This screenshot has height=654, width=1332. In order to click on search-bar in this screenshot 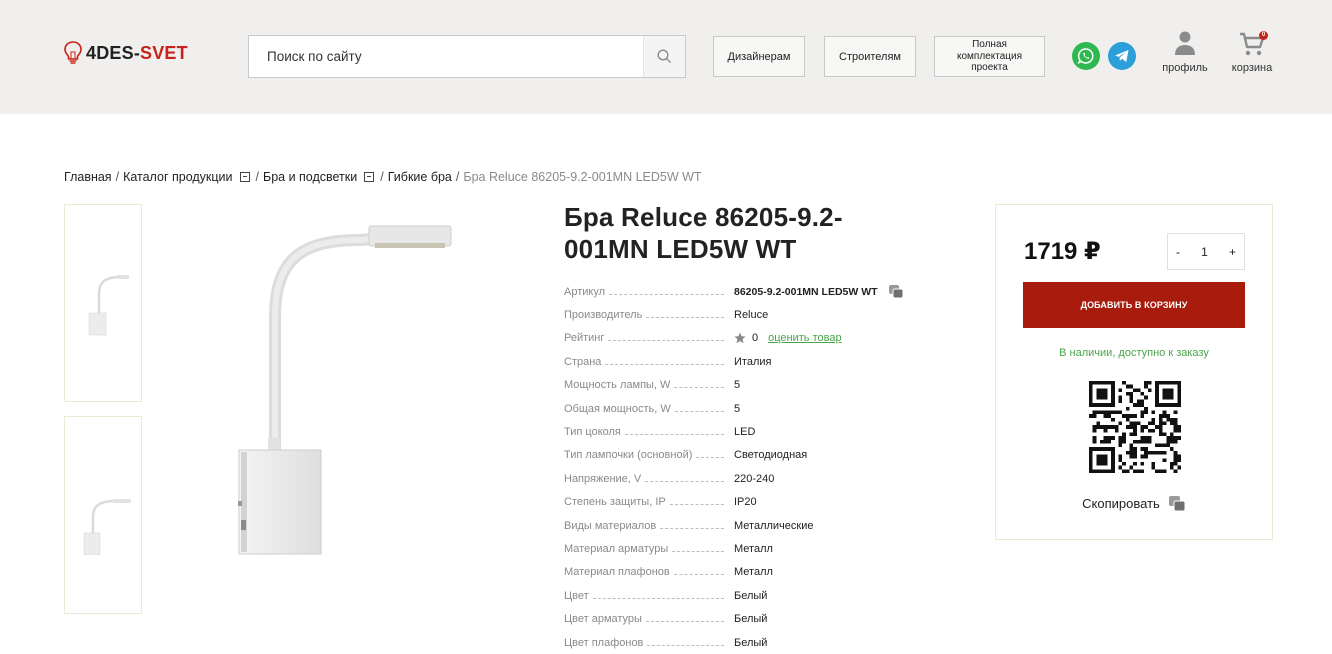, I will do `click(467, 56)`.